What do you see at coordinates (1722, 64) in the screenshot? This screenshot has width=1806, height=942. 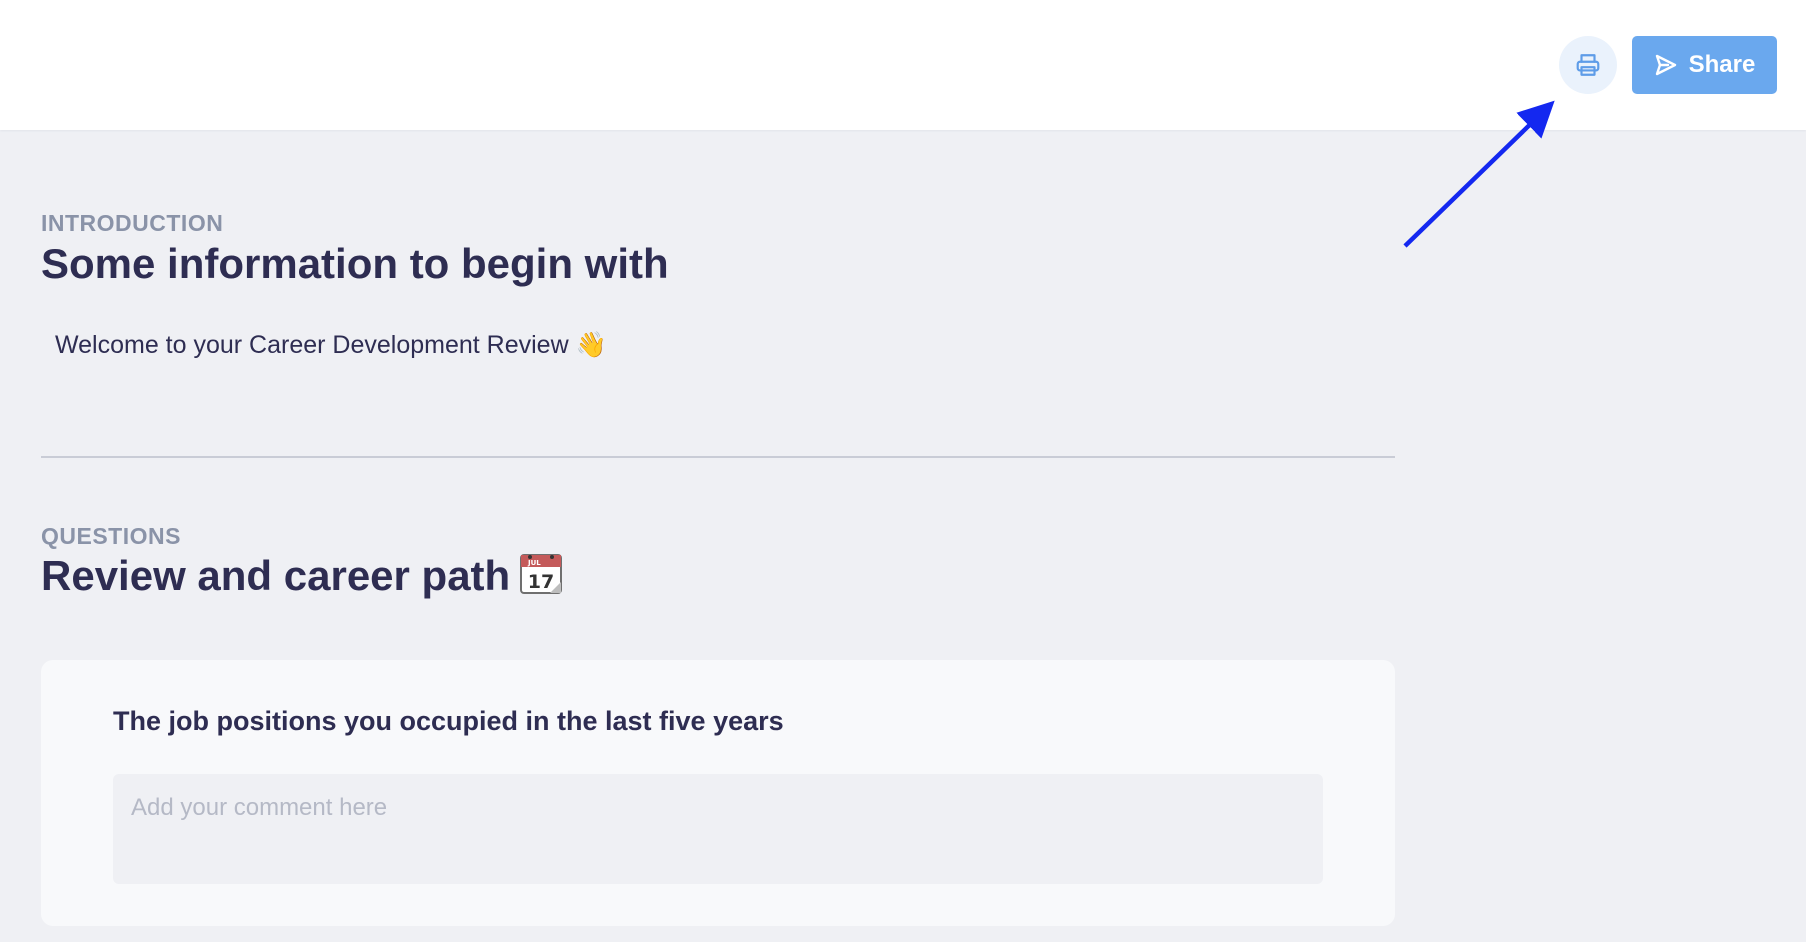 I see `share-label: Share` at bounding box center [1722, 64].